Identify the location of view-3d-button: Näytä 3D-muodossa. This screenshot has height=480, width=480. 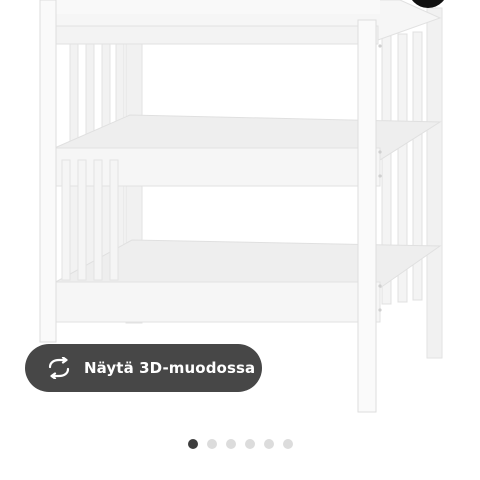
(143, 368).